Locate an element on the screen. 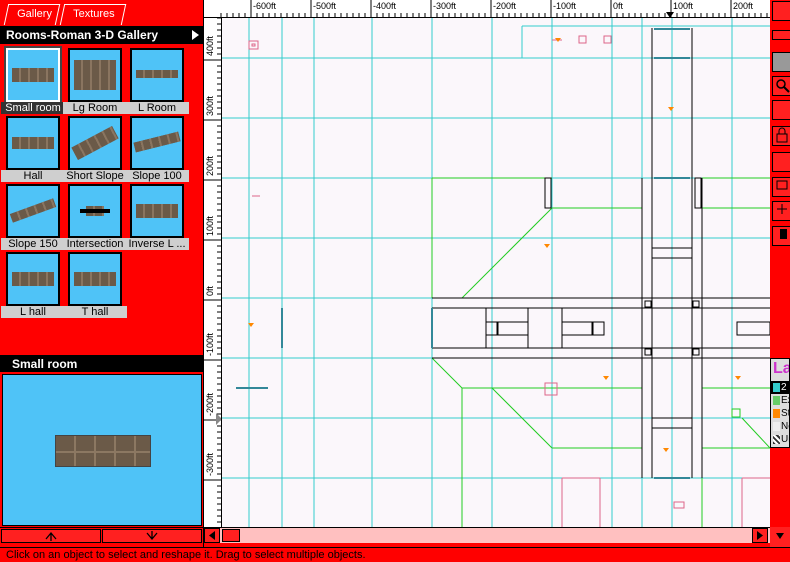 The width and height of the screenshot is (790, 562). rectangle-tool-button is located at coordinates (781, 187).